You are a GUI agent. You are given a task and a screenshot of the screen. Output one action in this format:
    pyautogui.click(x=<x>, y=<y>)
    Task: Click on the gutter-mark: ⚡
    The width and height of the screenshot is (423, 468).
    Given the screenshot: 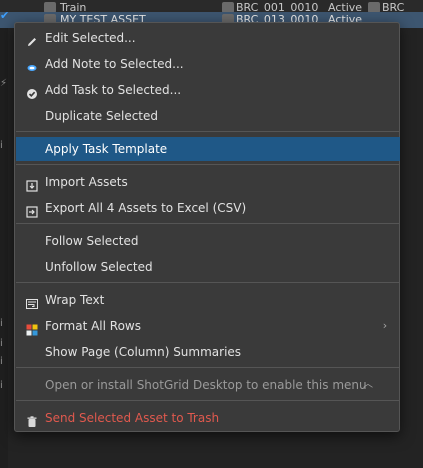 What is the action you would take?
    pyautogui.click(x=4, y=83)
    